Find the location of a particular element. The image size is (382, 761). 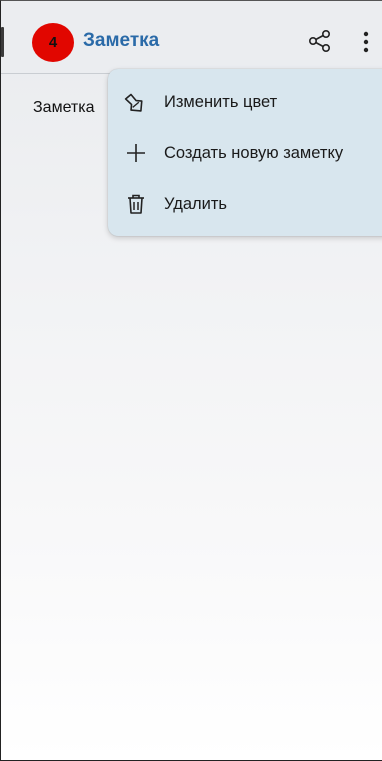

menu-item-label: Создать новую заметку is located at coordinates (254, 152).